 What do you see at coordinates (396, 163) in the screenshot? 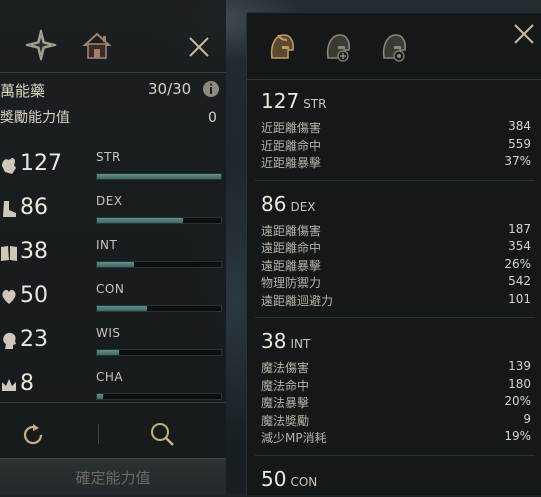
I see `detail-row: 近距離暴擊 37%` at bounding box center [396, 163].